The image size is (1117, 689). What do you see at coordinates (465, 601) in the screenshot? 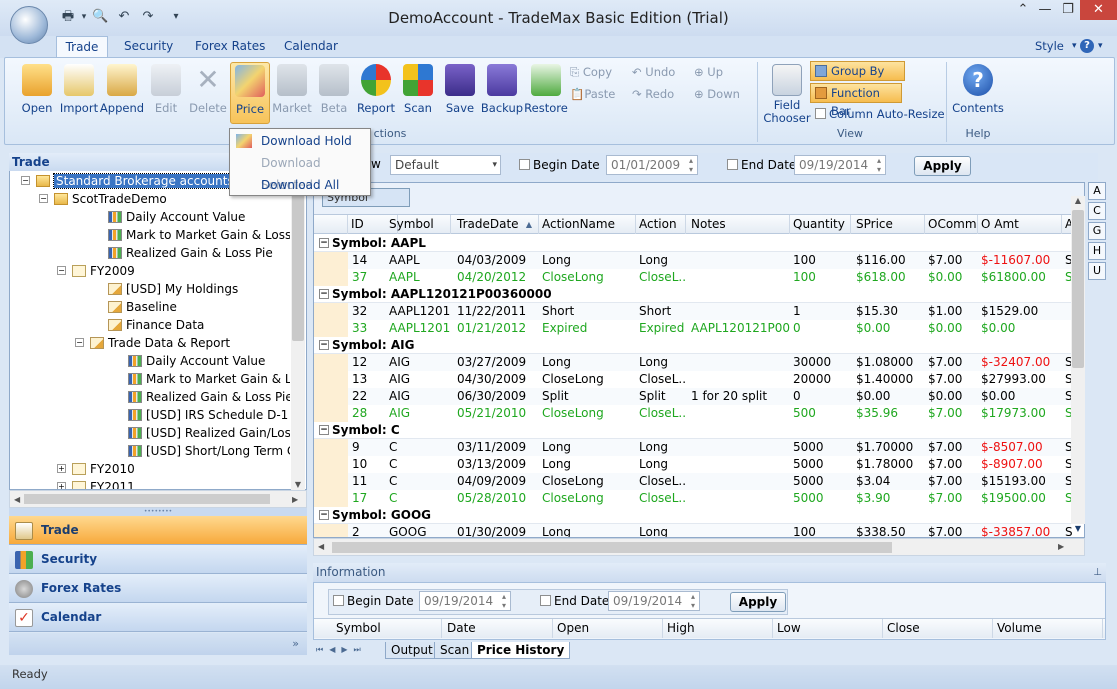
I see `info-begin-date-field: 09/19/2014 ▴ ▾` at bounding box center [465, 601].